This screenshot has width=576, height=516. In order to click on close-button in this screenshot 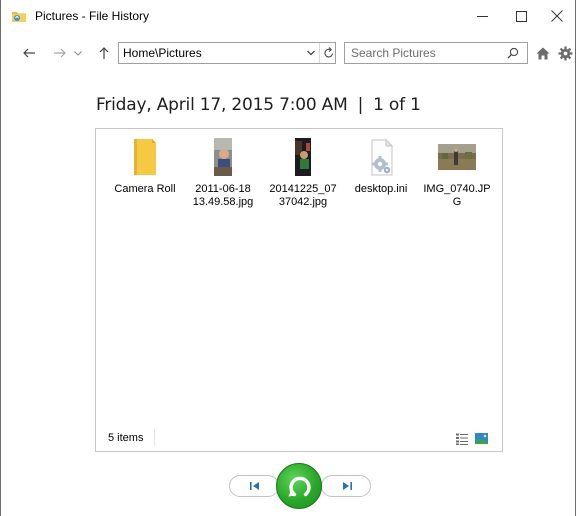, I will do `click(556, 16)`.